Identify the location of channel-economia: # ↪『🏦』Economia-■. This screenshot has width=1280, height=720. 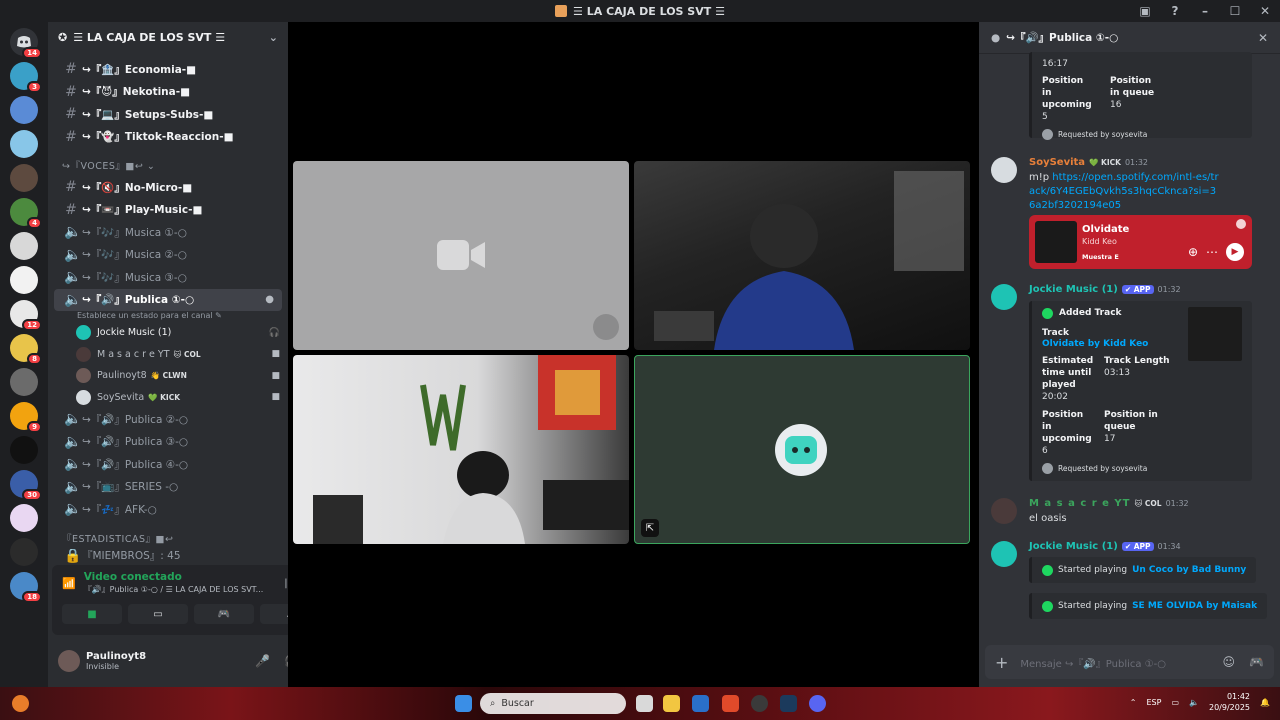
(168, 69).